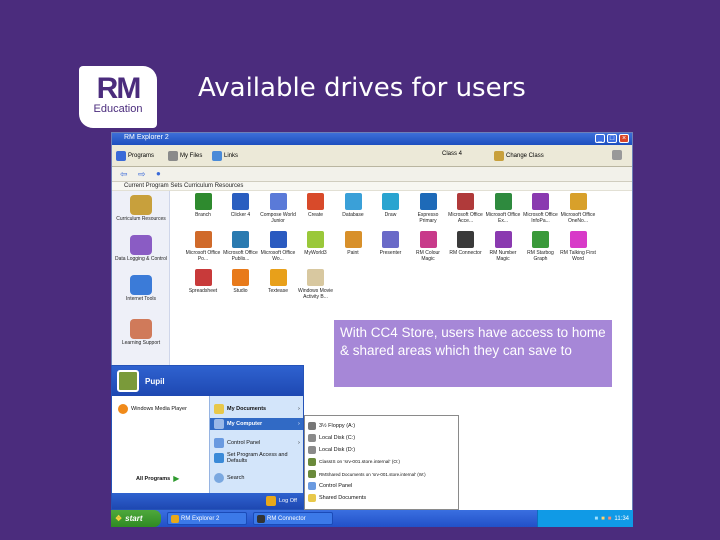 This screenshot has height=540, width=720. What do you see at coordinates (353, 205) in the screenshot?
I see `program-item: Database` at bounding box center [353, 205].